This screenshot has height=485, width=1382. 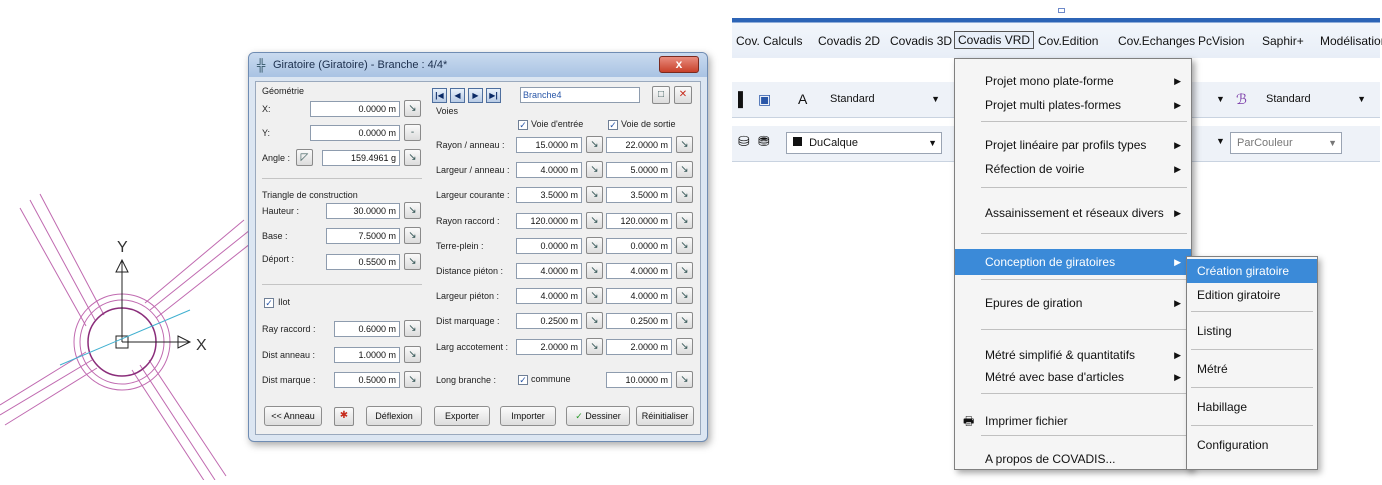 I want to click on ilot-checkbox: ✓, so click(x=269, y=303).